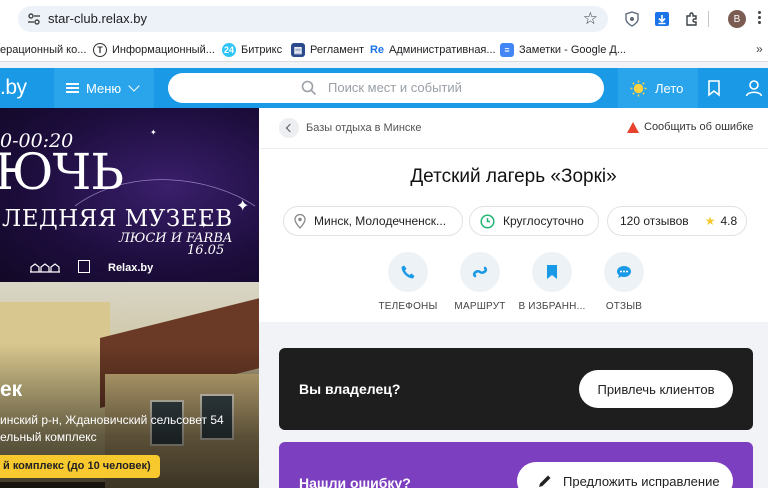 The height and width of the screenshot is (488, 768). Describe the element at coordinates (350, 389) in the screenshot. I see `owner-question: Вы владелец?` at that location.